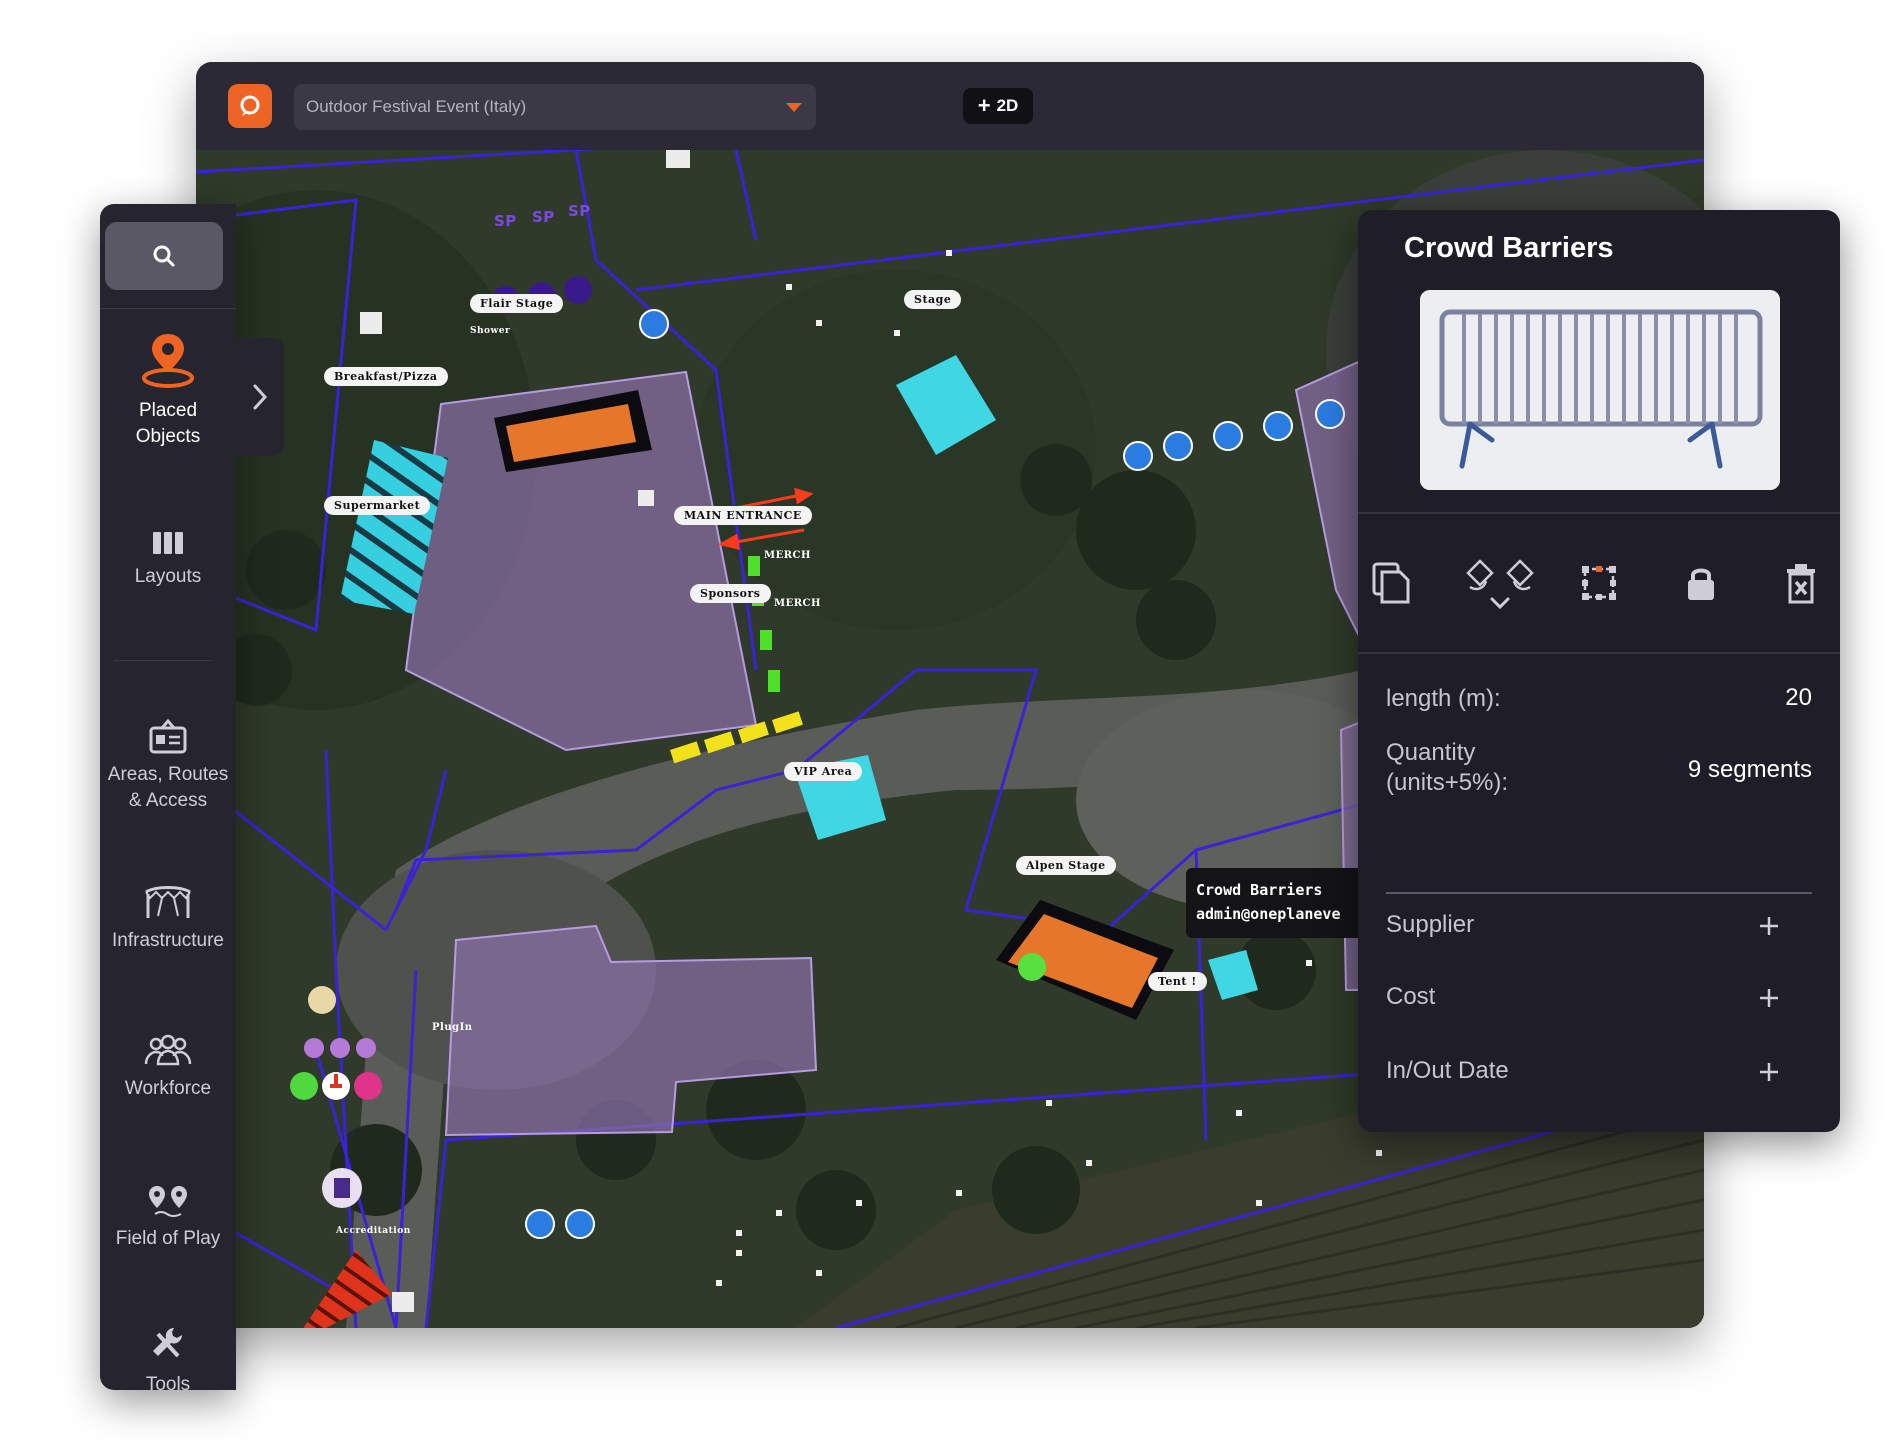 The height and width of the screenshot is (1440, 1900). What do you see at coordinates (1411, 996) in the screenshot?
I see `cost-label: Cost` at bounding box center [1411, 996].